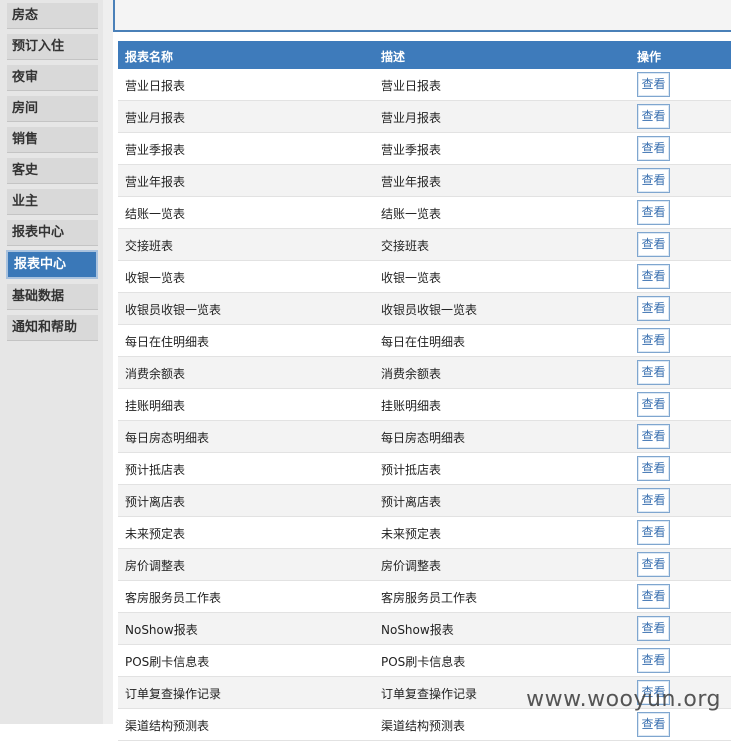  I want to click on report-name-cell: 收银员收银一览表, so click(173, 309).